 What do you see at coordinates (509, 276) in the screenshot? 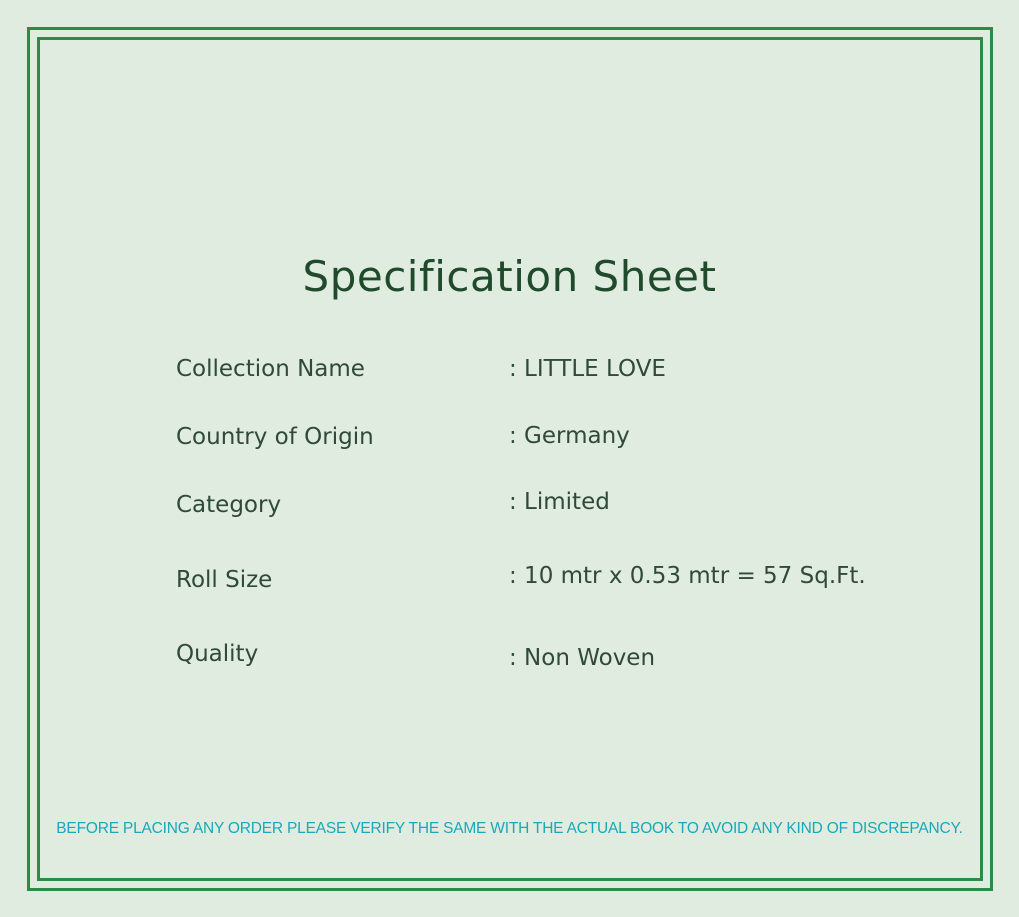
I see `page-title: Specification Sheet` at bounding box center [509, 276].